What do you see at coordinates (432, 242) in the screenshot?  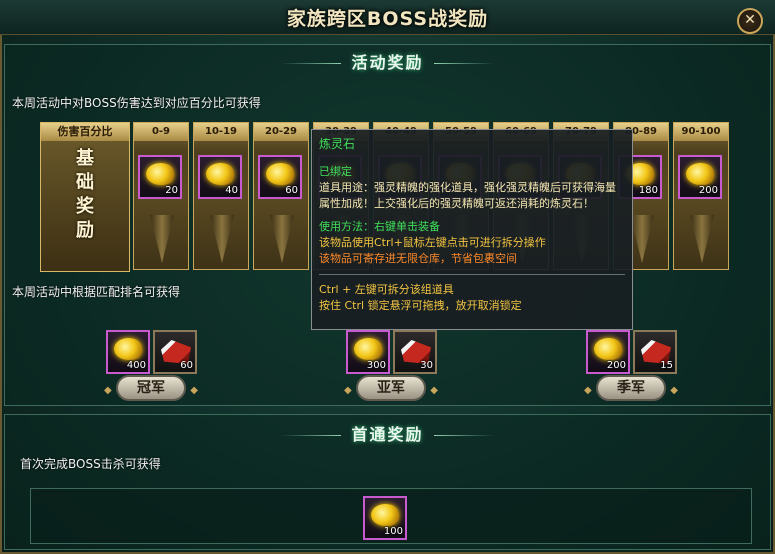 I see `tooltip-split: 该物品使用Ctrl+鼠标左键点击可进行拆分操作` at bounding box center [432, 242].